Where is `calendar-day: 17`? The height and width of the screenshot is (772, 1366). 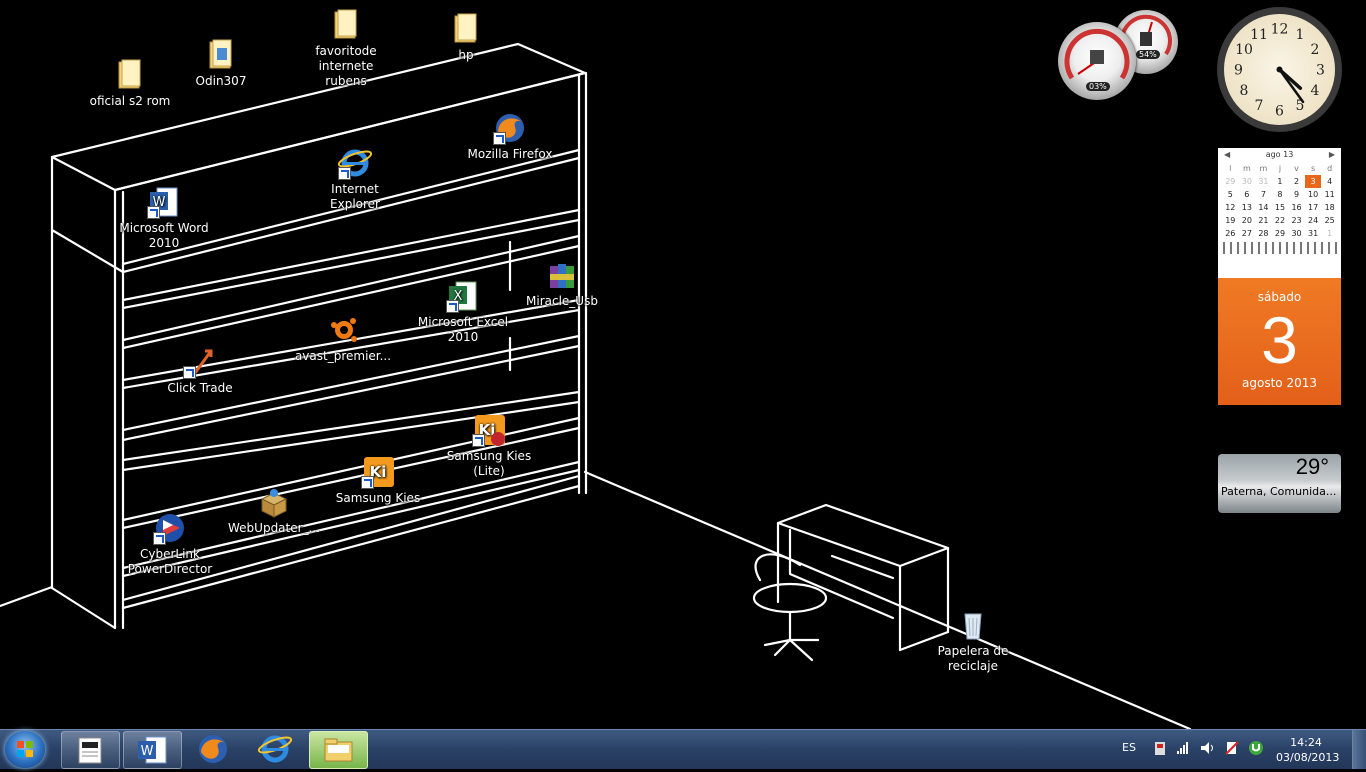
calendar-day: 17 is located at coordinates (1313, 207).